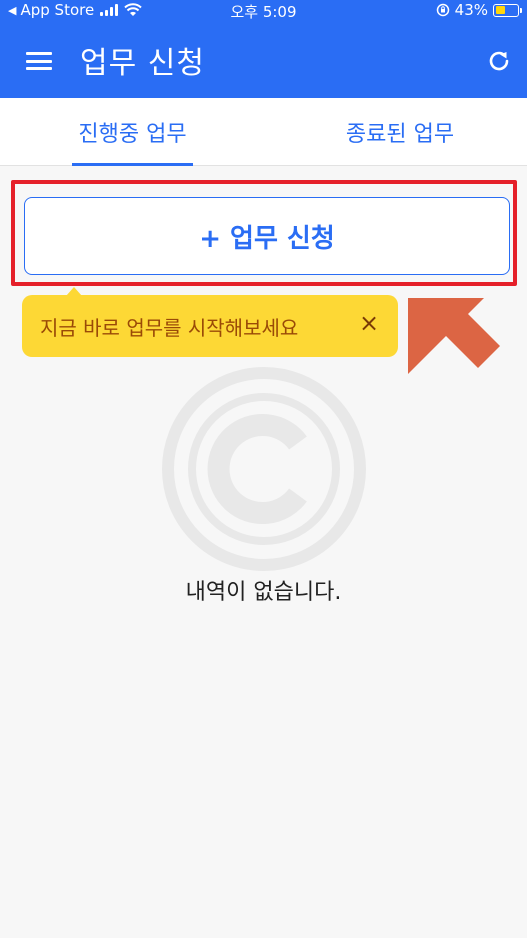 Image resolution: width=527 pixels, height=938 pixels. I want to click on hamburger-icon, so click(39, 61).